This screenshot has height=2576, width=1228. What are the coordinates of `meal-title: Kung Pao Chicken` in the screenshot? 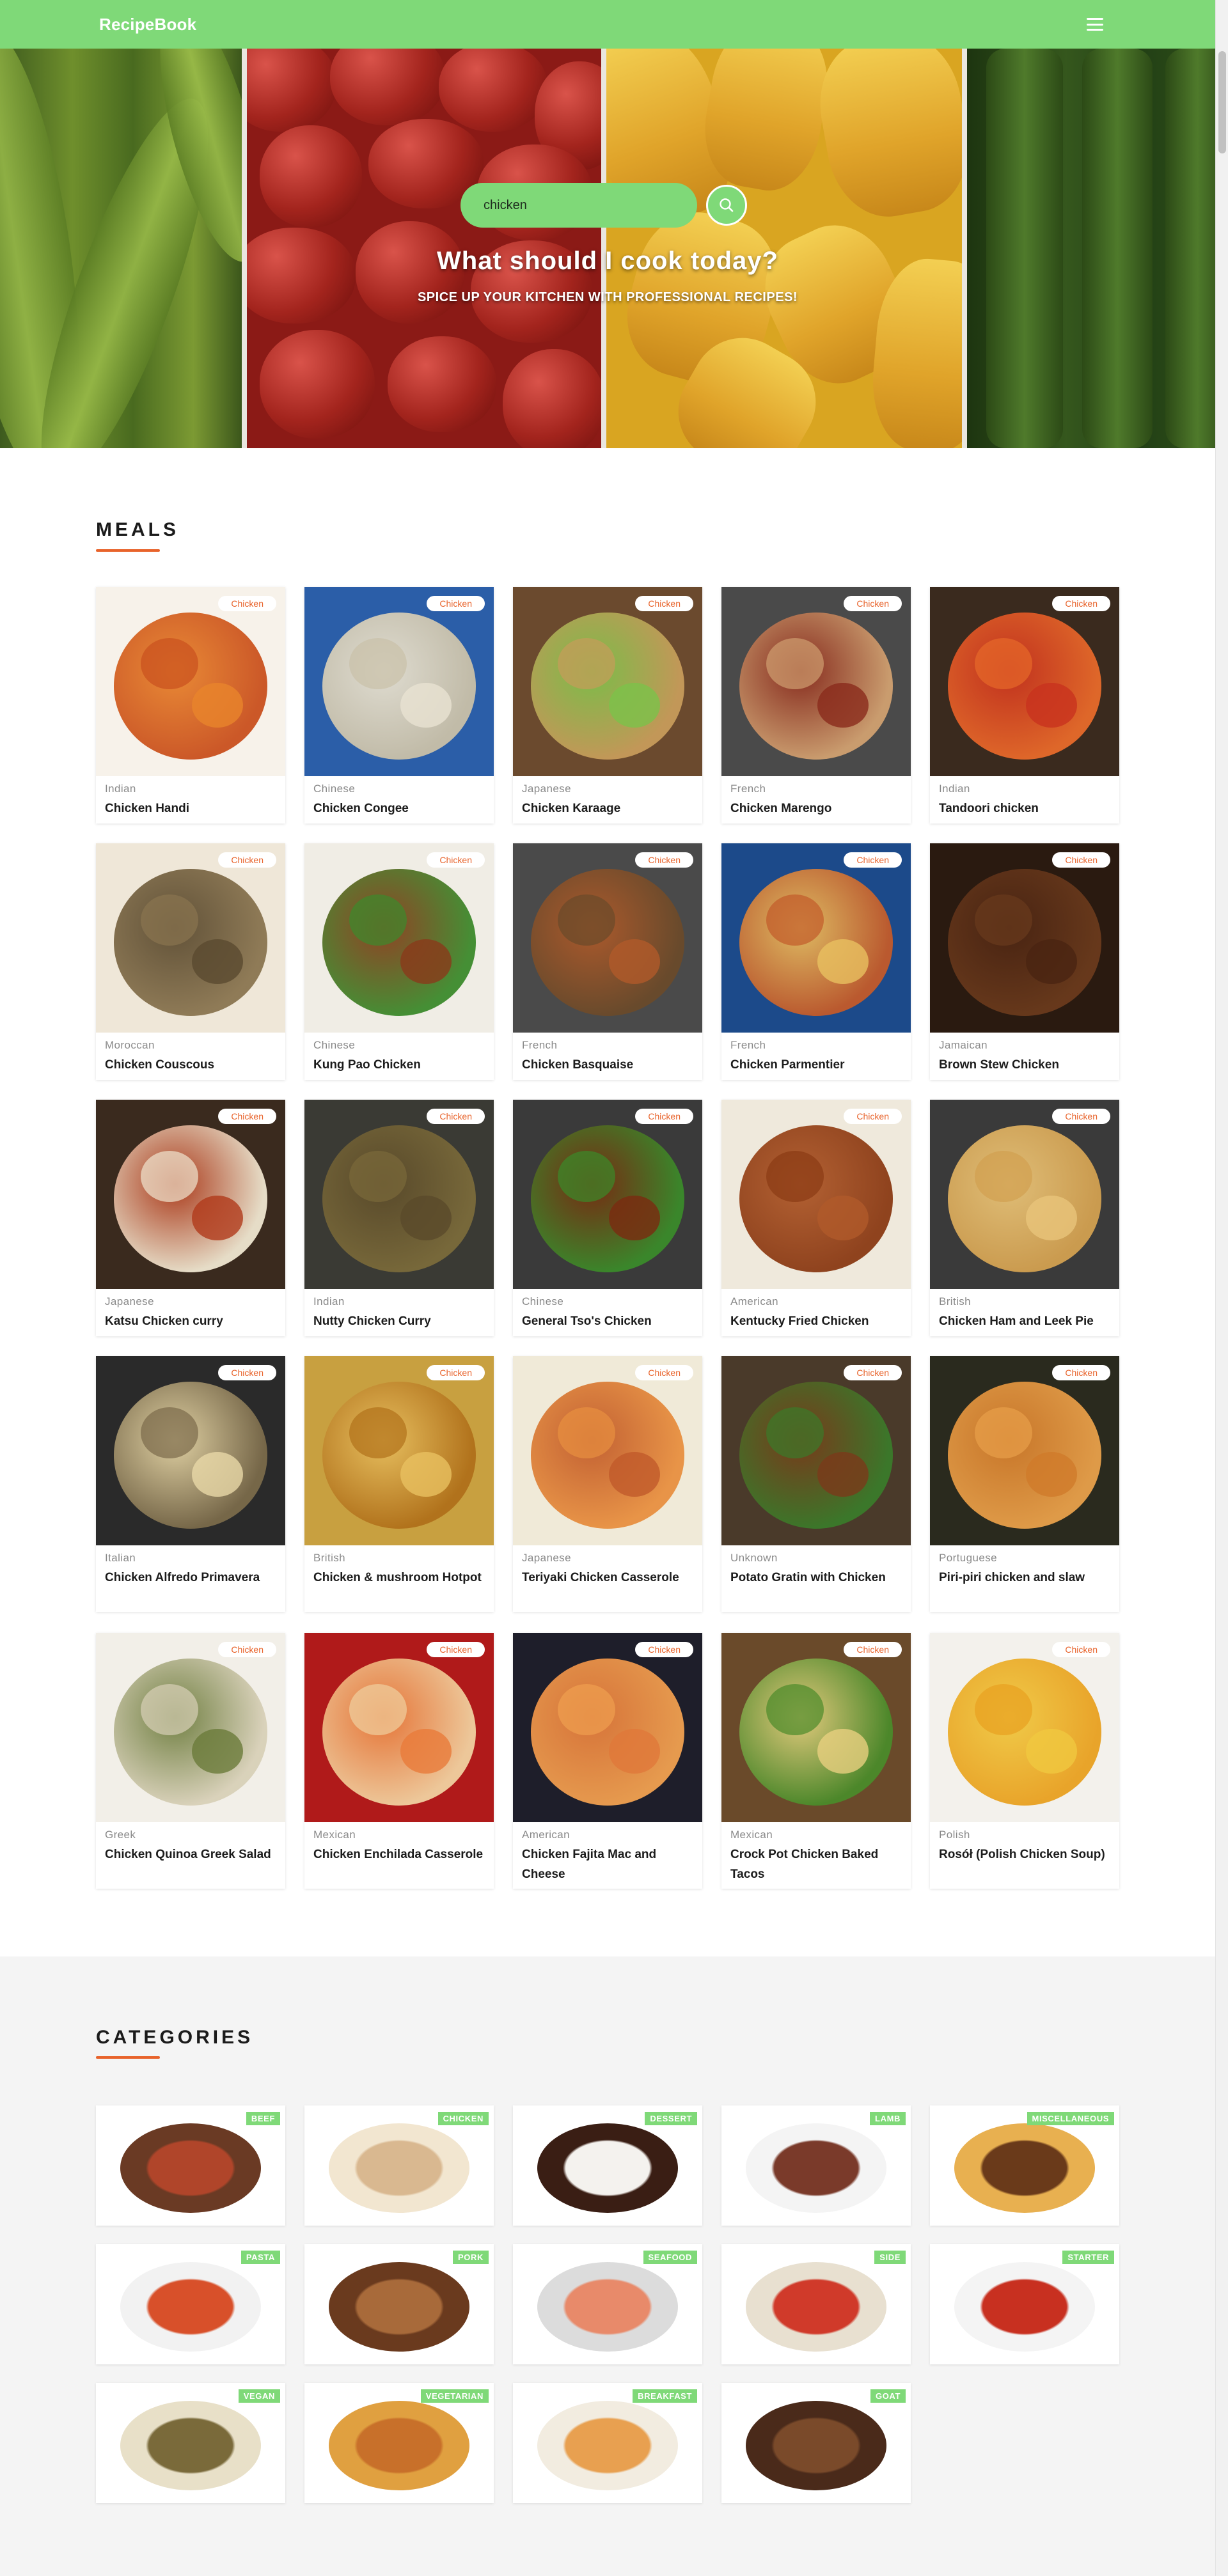 It's located at (400, 1065).